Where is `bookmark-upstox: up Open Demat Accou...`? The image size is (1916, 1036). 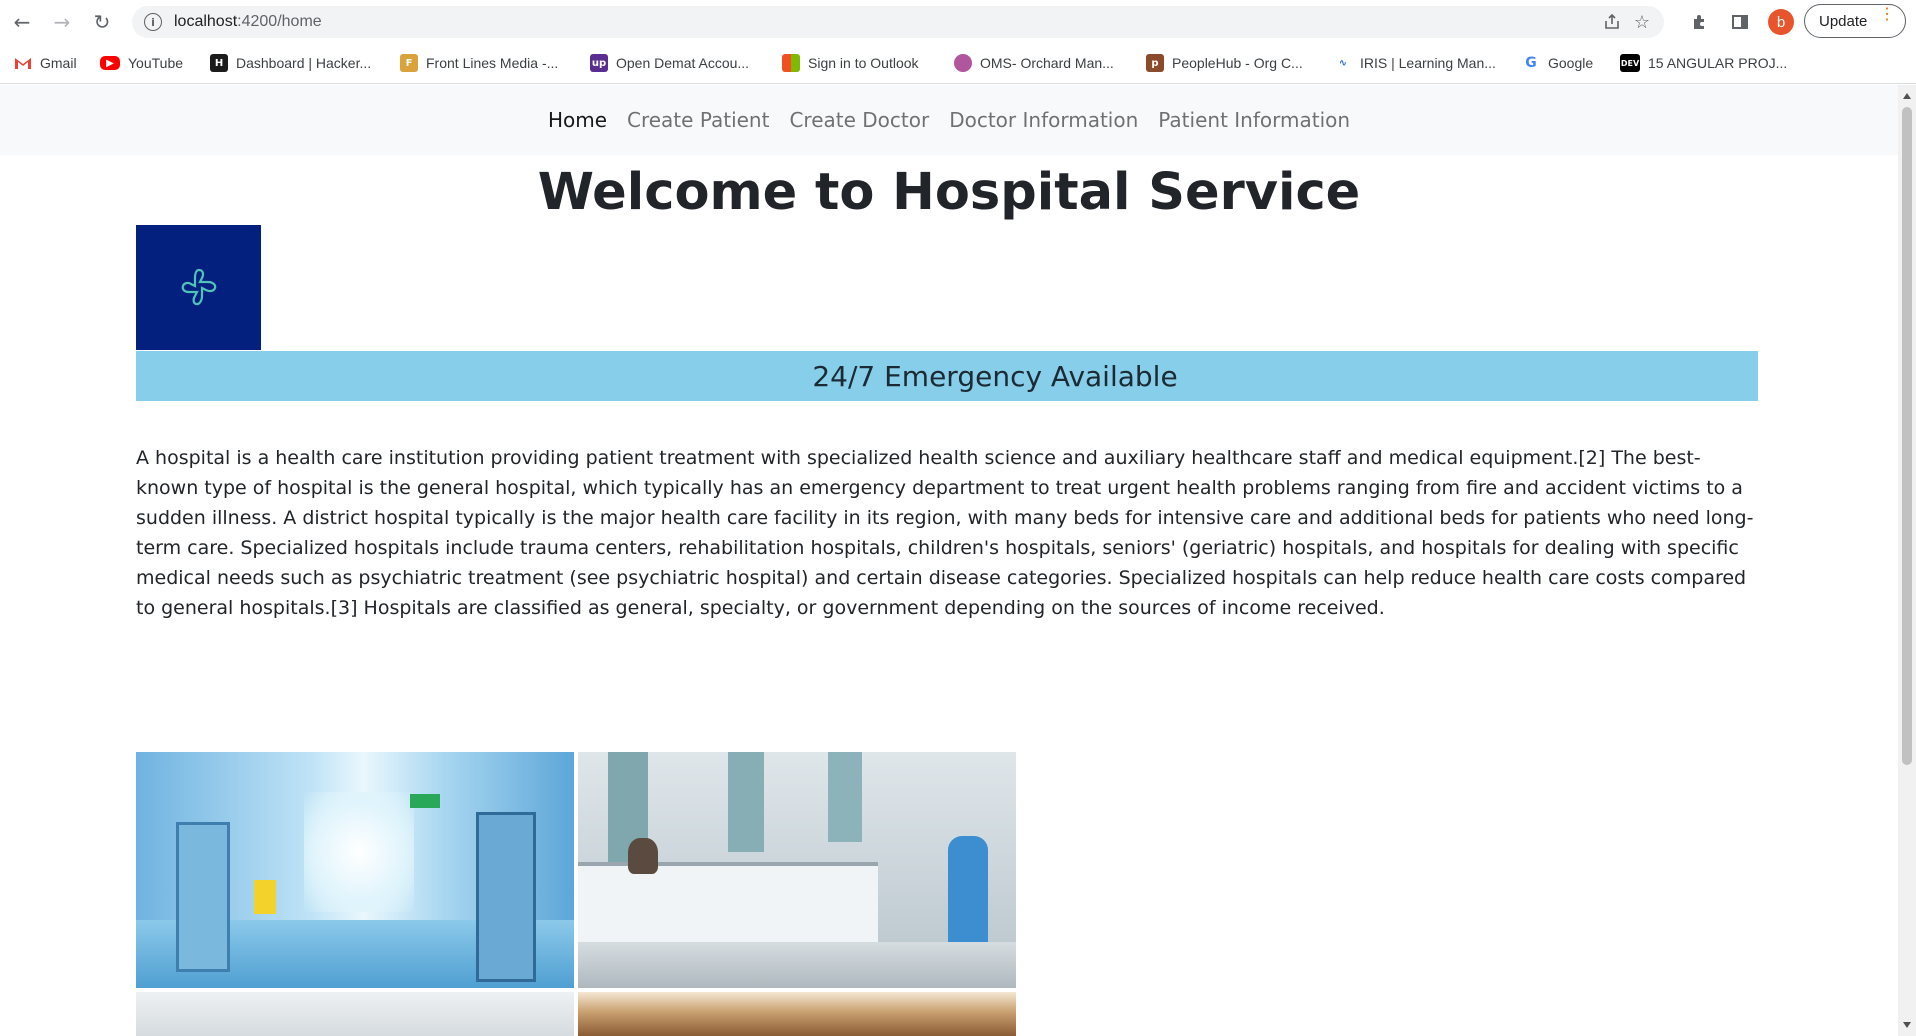
bookmark-upstox: up Open Demat Accou... is located at coordinates (669, 63).